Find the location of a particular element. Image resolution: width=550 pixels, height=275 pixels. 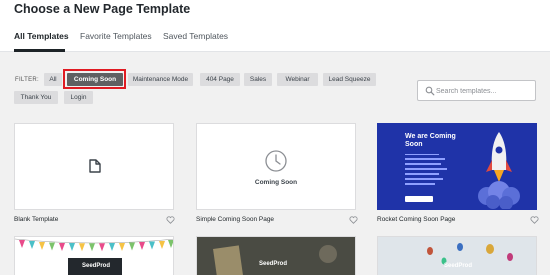

seedprod-logo-badge: SeedProd is located at coordinates (95, 266).